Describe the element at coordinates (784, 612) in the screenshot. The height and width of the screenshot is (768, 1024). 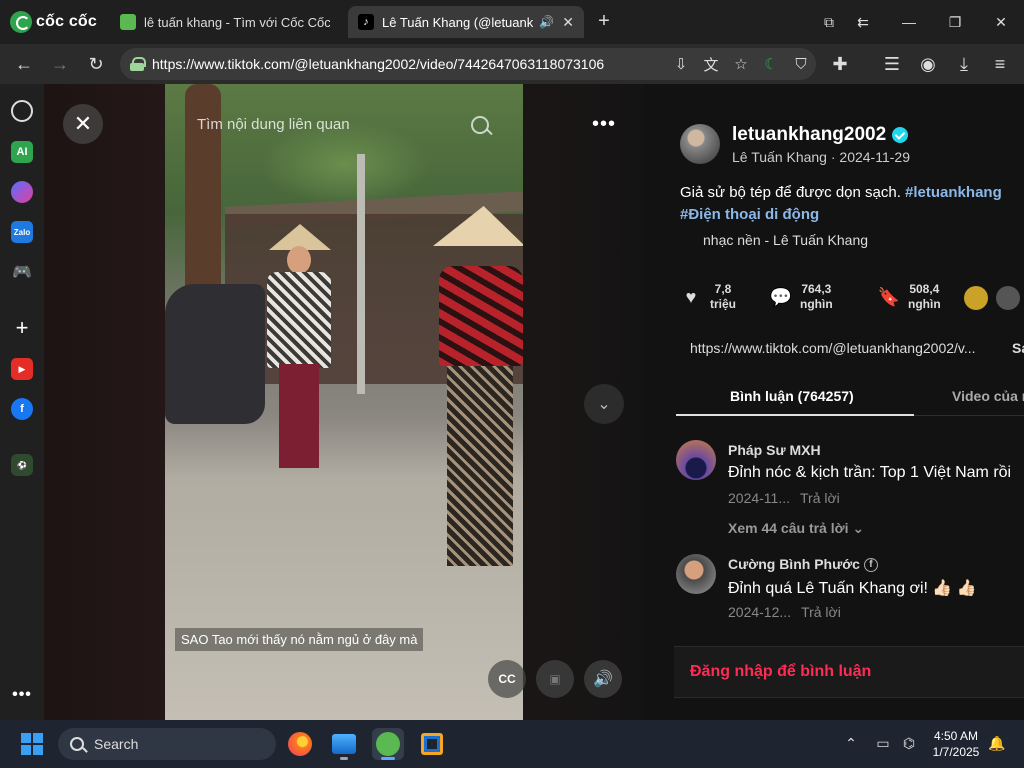
I see `comment-meta: 2024-12... Trả lời` at that location.